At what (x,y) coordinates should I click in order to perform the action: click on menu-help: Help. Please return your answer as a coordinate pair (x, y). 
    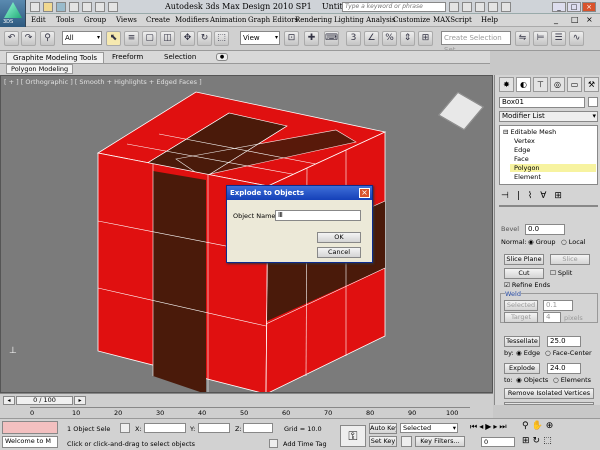
    Looking at the image, I should click on (489, 20).